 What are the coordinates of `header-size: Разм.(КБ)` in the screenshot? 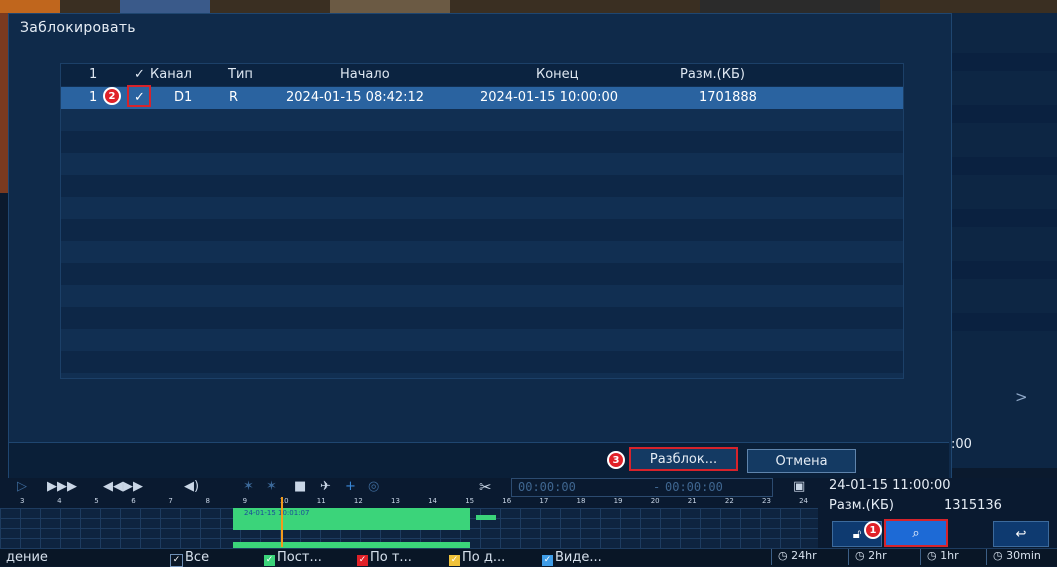 It's located at (712, 74).